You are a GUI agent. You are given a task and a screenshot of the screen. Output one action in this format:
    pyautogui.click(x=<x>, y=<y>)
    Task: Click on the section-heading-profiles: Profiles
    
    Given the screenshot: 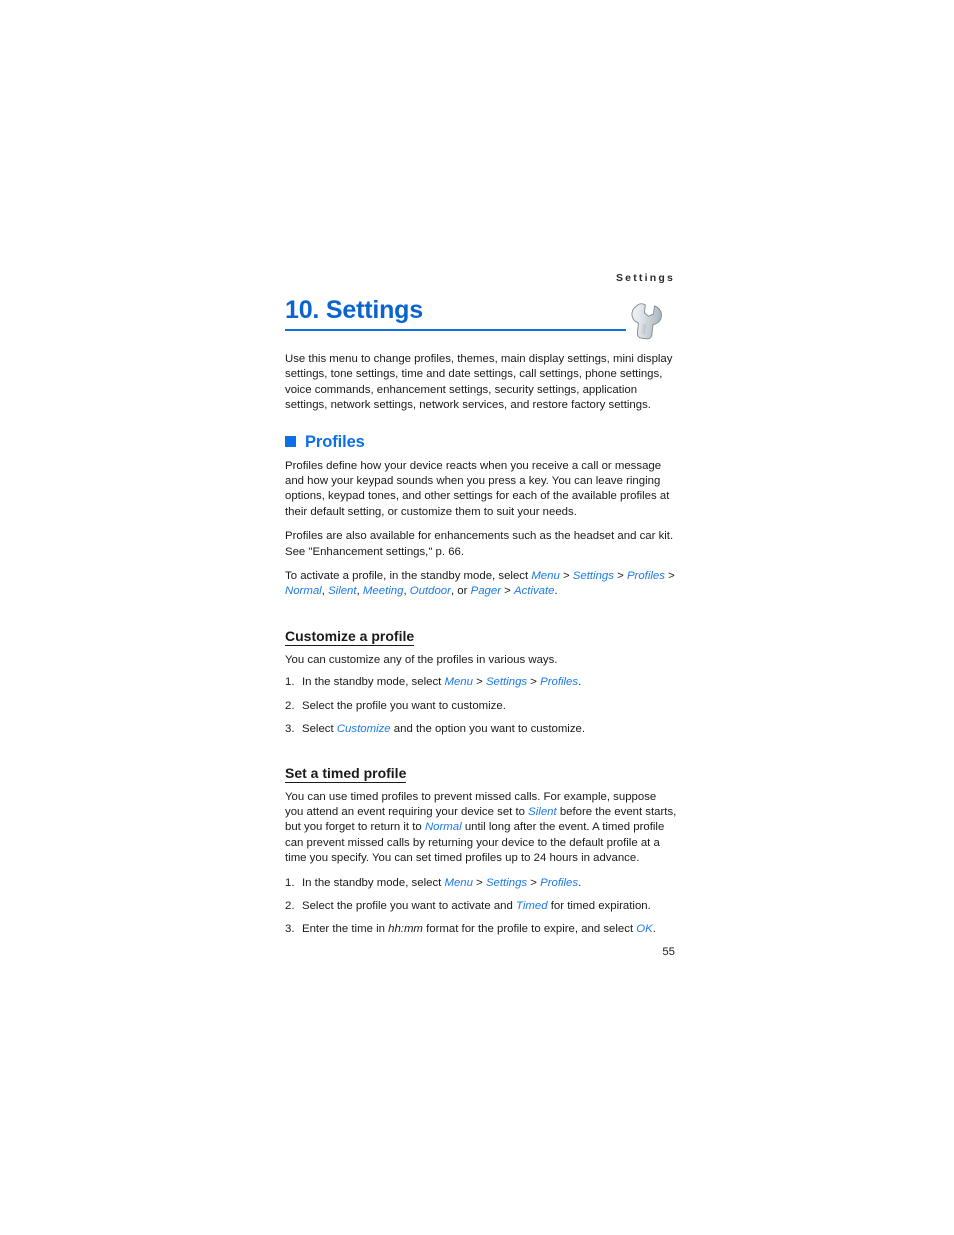 What is the action you would take?
    pyautogui.click(x=481, y=442)
    